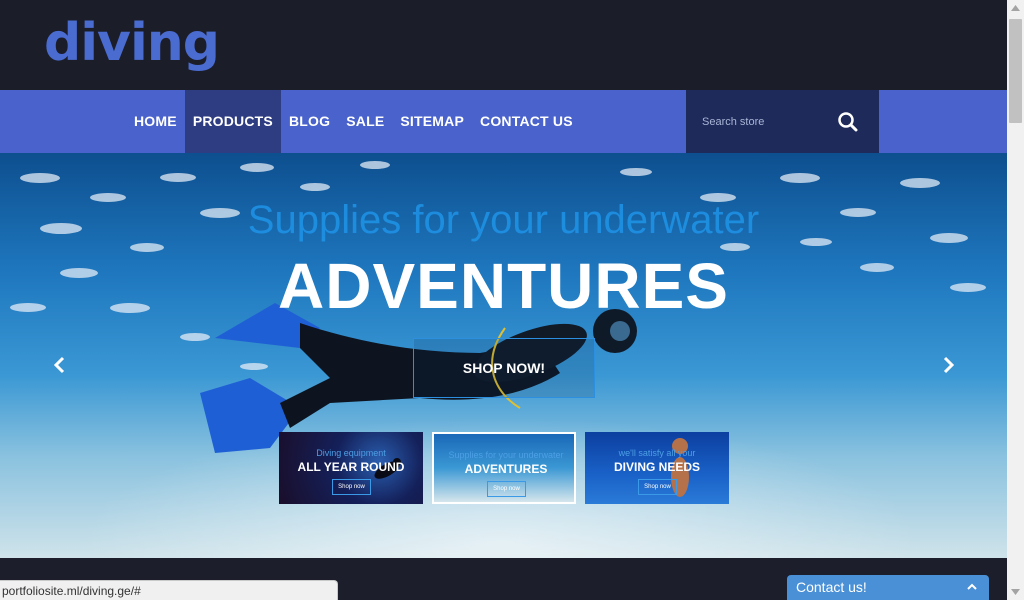 The height and width of the screenshot is (600, 1024). What do you see at coordinates (503, 45) in the screenshot?
I see `site-header: diving` at bounding box center [503, 45].